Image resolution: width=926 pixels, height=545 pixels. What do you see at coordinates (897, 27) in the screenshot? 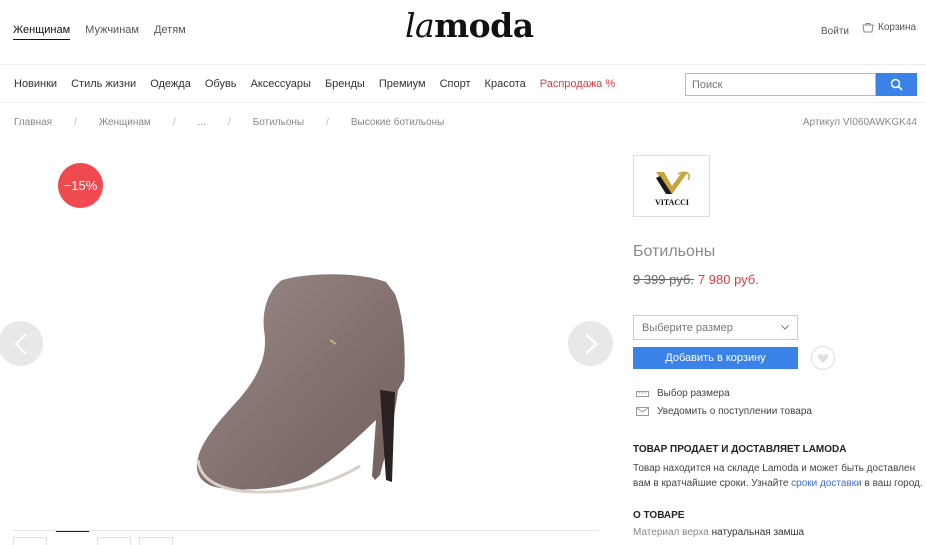
I see `cart-label: Корзина` at bounding box center [897, 27].